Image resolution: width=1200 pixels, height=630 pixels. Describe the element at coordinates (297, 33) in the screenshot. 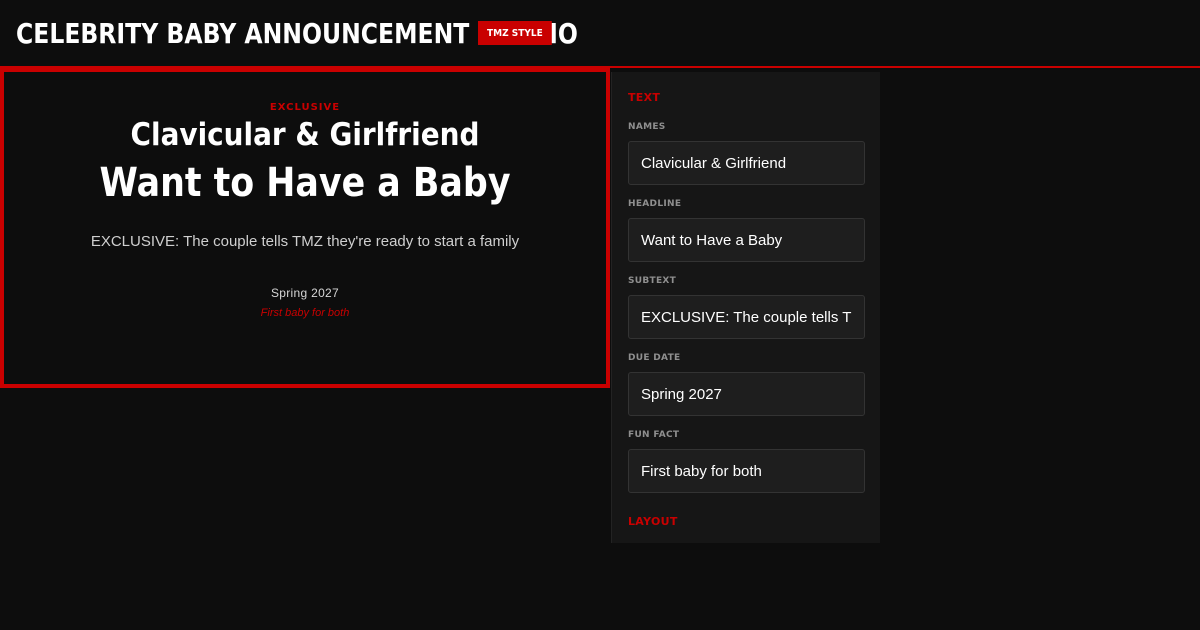

I see `app-title: CELEBRITY BABY ANNOUNCEMENT STUDIO` at that location.